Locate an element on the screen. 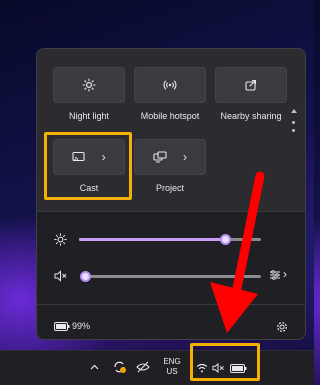 Image resolution: width=320 pixels, height=385 pixels. chevron-up-icon is located at coordinates (94, 367).